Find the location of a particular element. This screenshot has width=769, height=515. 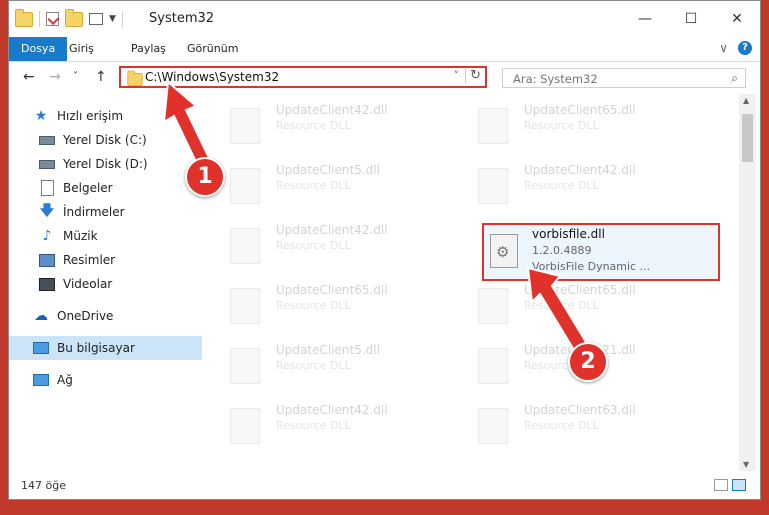

music-icon: ♪ is located at coordinates (47, 236).